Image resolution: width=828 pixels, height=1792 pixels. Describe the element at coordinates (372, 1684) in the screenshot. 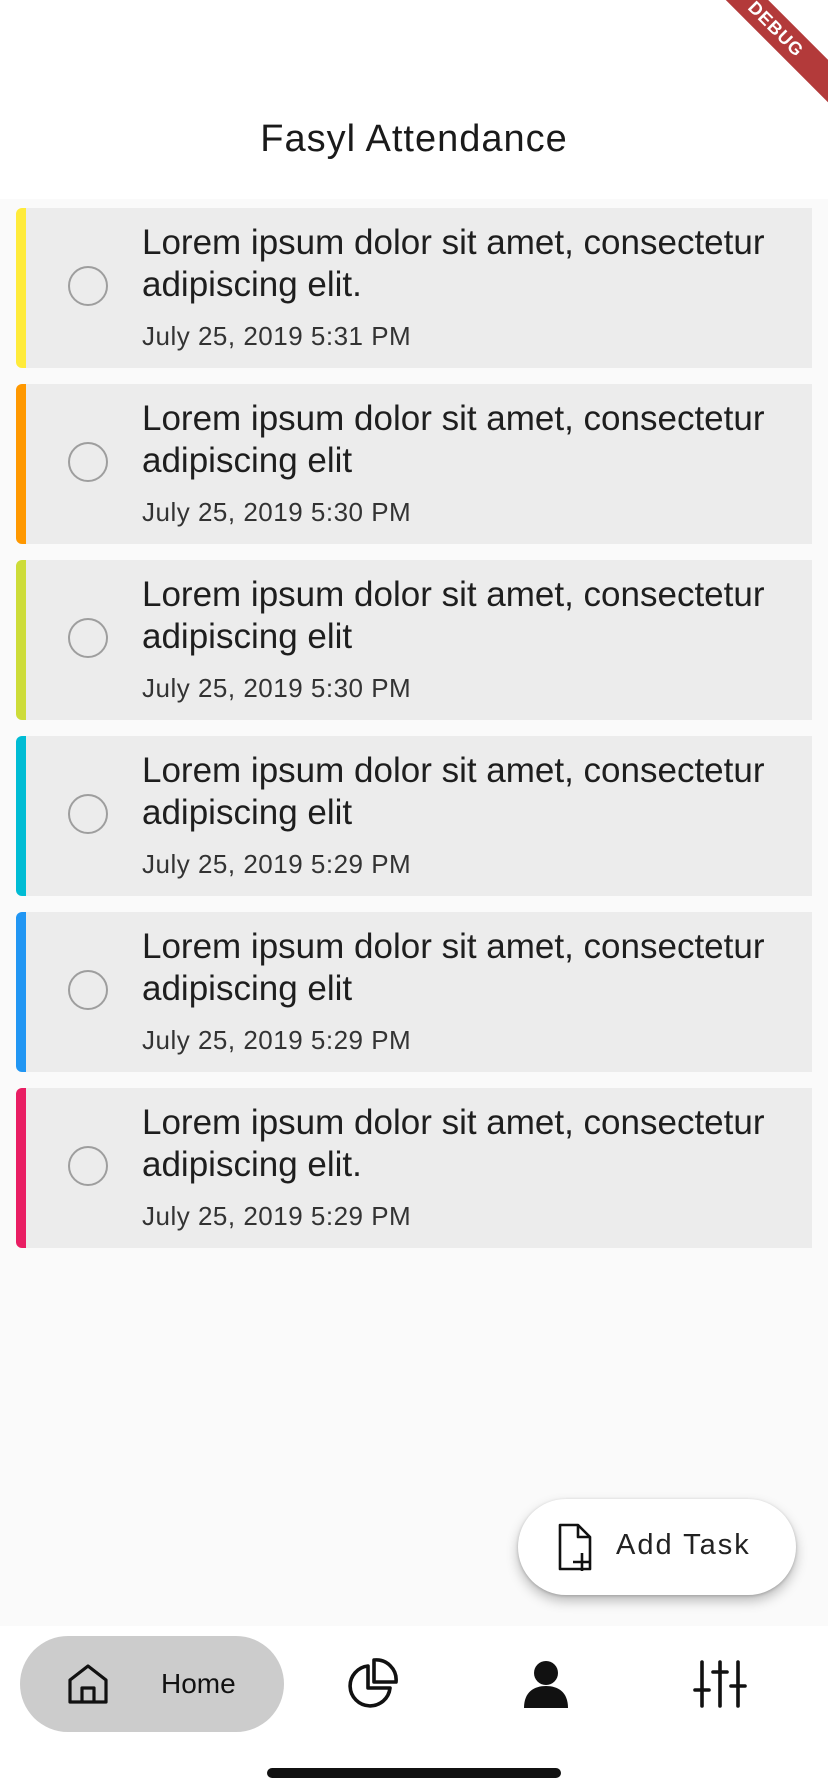

I see `pie-chart-icon` at that location.